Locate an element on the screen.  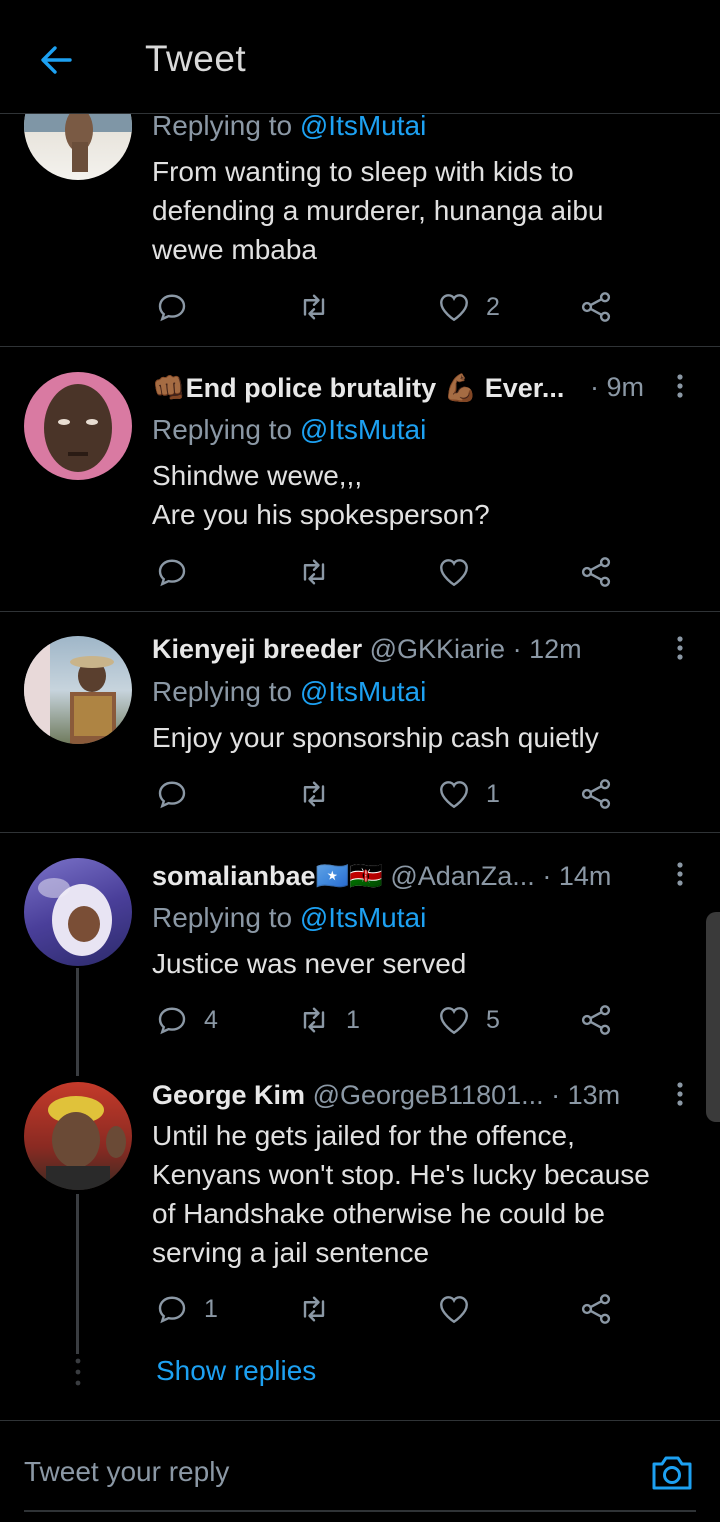
thread-dots-icon is located at coordinates (78, 1372).